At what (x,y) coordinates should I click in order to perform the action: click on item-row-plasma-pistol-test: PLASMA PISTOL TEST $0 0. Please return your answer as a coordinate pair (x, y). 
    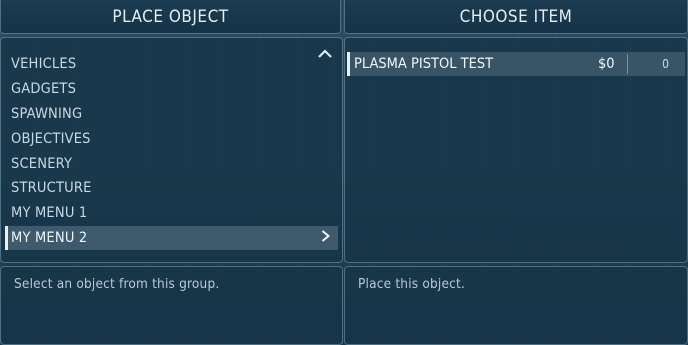
    Looking at the image, I should click on (516, 64).